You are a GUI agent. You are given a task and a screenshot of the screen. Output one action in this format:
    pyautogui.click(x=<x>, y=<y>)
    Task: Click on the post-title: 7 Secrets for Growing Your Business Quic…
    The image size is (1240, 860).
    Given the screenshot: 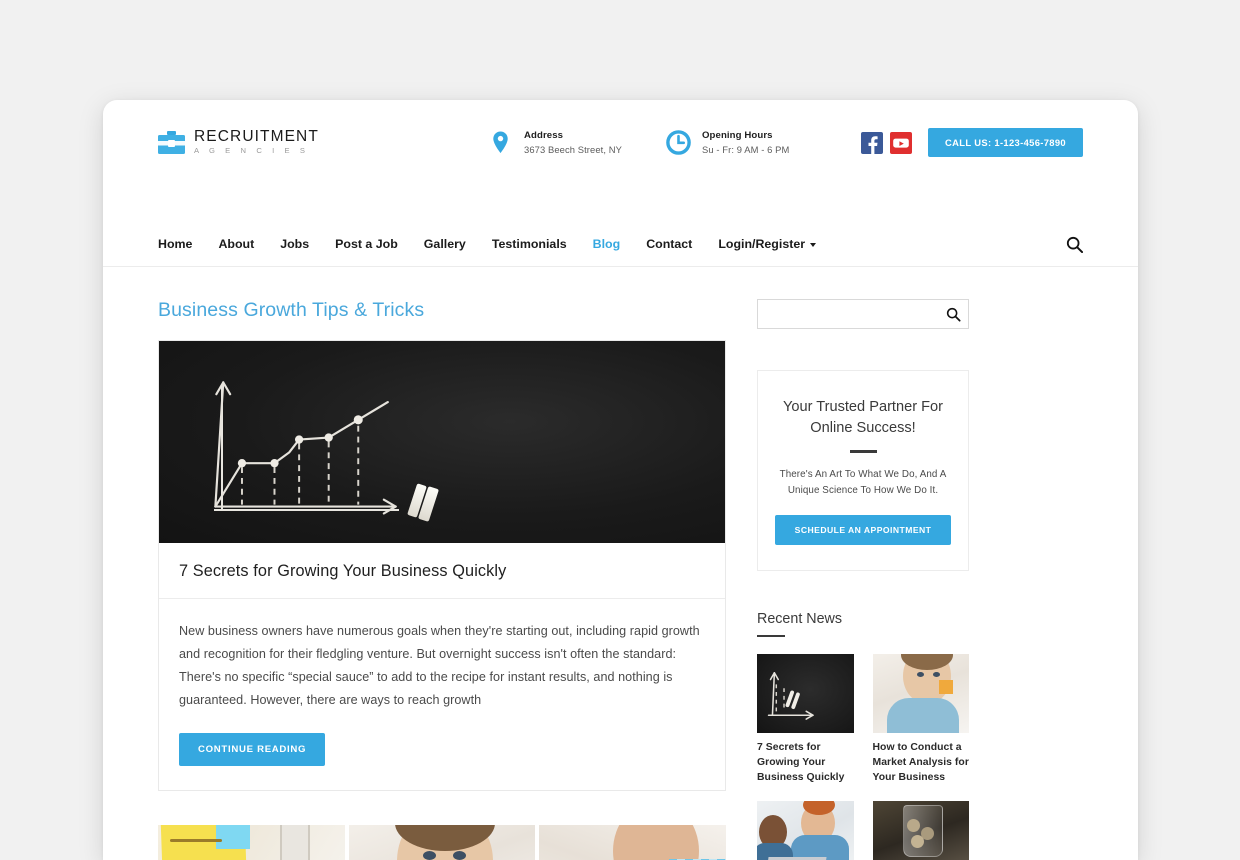 What is the action you would take?
    pyautogui.click(x=442, y=571)
    